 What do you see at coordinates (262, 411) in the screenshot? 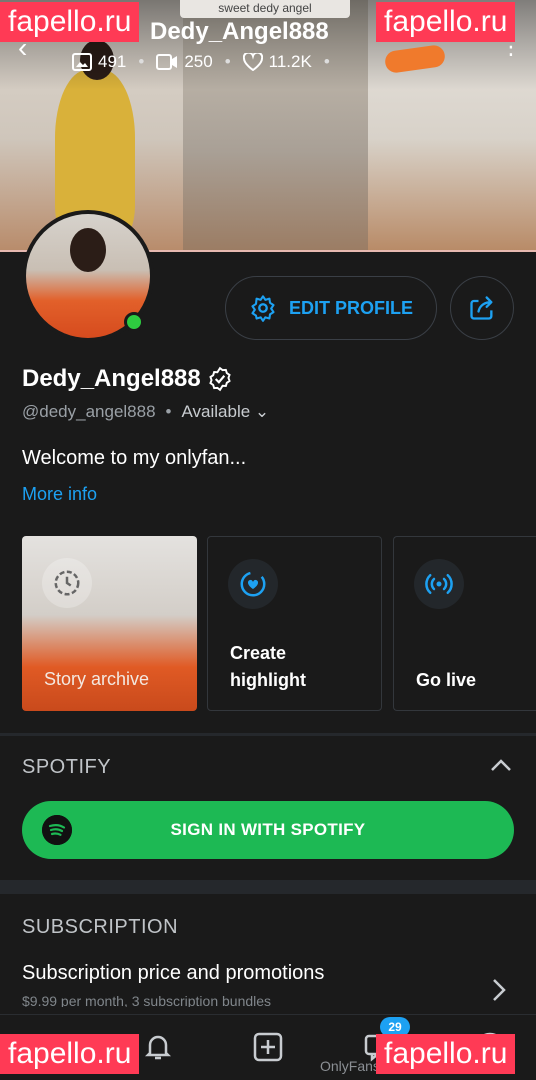
I see `chevron-down-icon: ⌄` at bounding box center [262, 411].